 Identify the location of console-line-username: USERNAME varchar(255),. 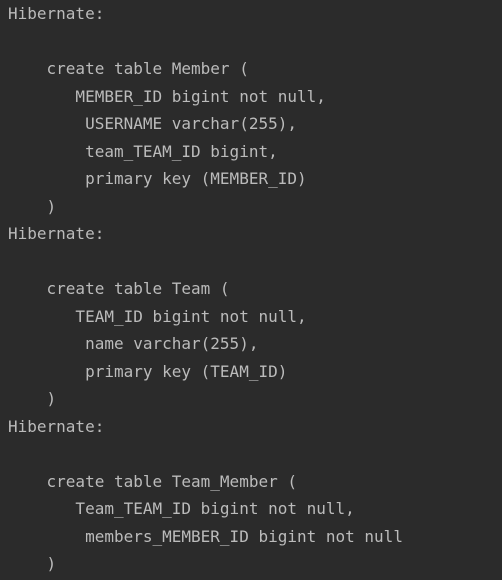
(152, 123).